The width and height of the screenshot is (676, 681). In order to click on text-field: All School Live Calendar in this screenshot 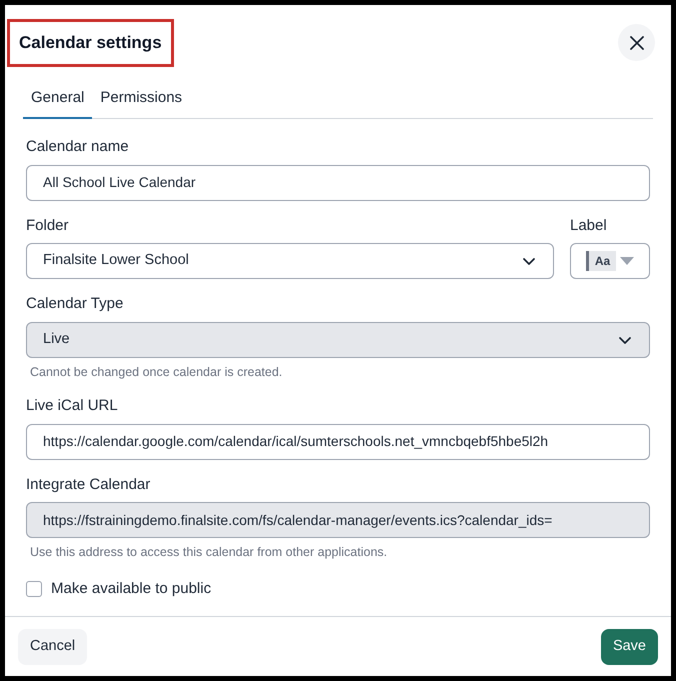, I will do `click(338, 182)`.